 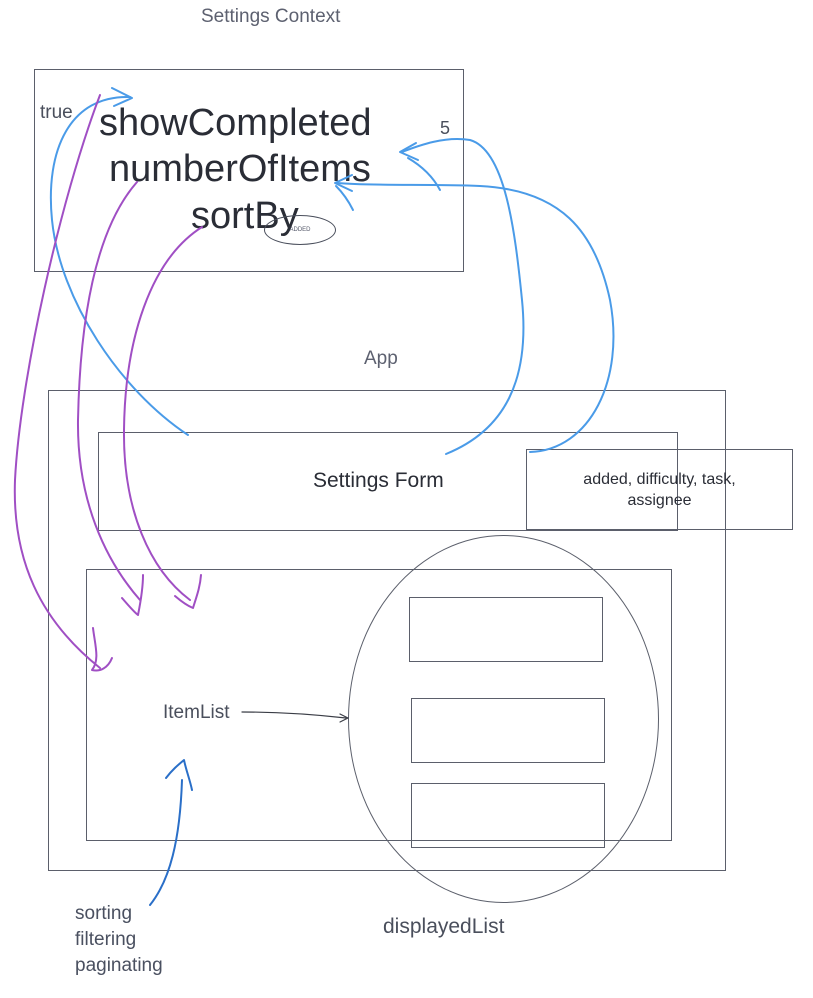 I want to click on number-of-items-field: numberOfItems, so click(x=240, y=169).